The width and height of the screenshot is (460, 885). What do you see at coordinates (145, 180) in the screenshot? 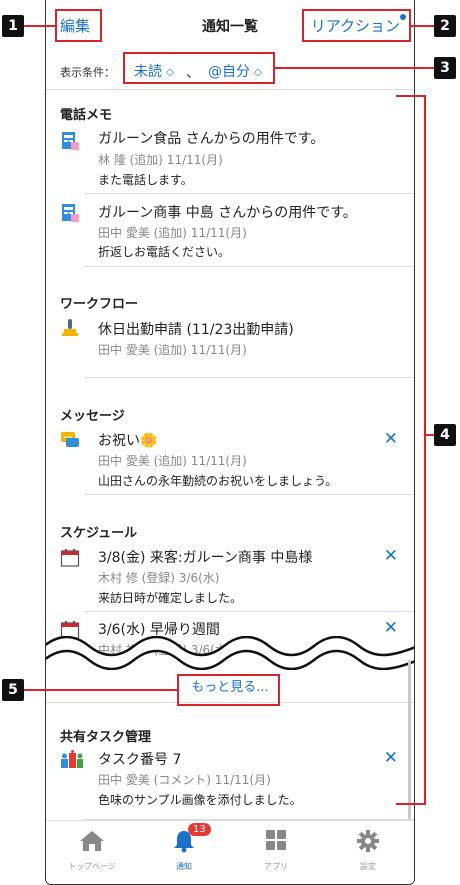
I see `item-body: また電話します。` at bounding box center [145, 180].